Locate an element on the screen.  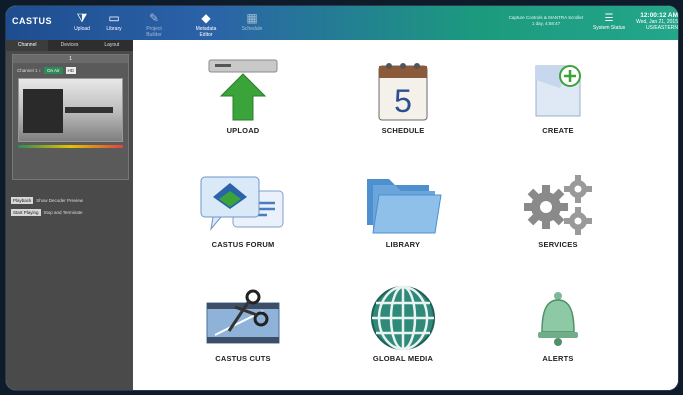
tile-services: SERVICES is located at coordinates (558, 208).